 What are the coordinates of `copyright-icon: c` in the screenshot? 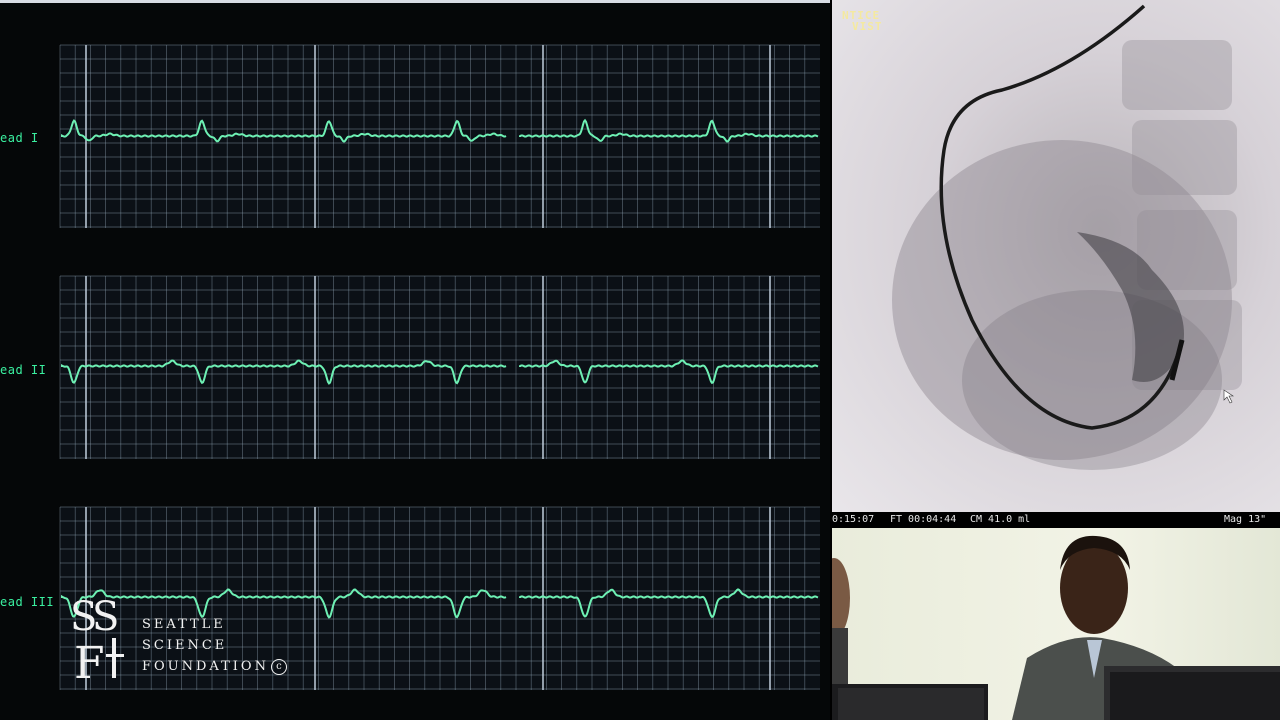 It's located at (278, 666).